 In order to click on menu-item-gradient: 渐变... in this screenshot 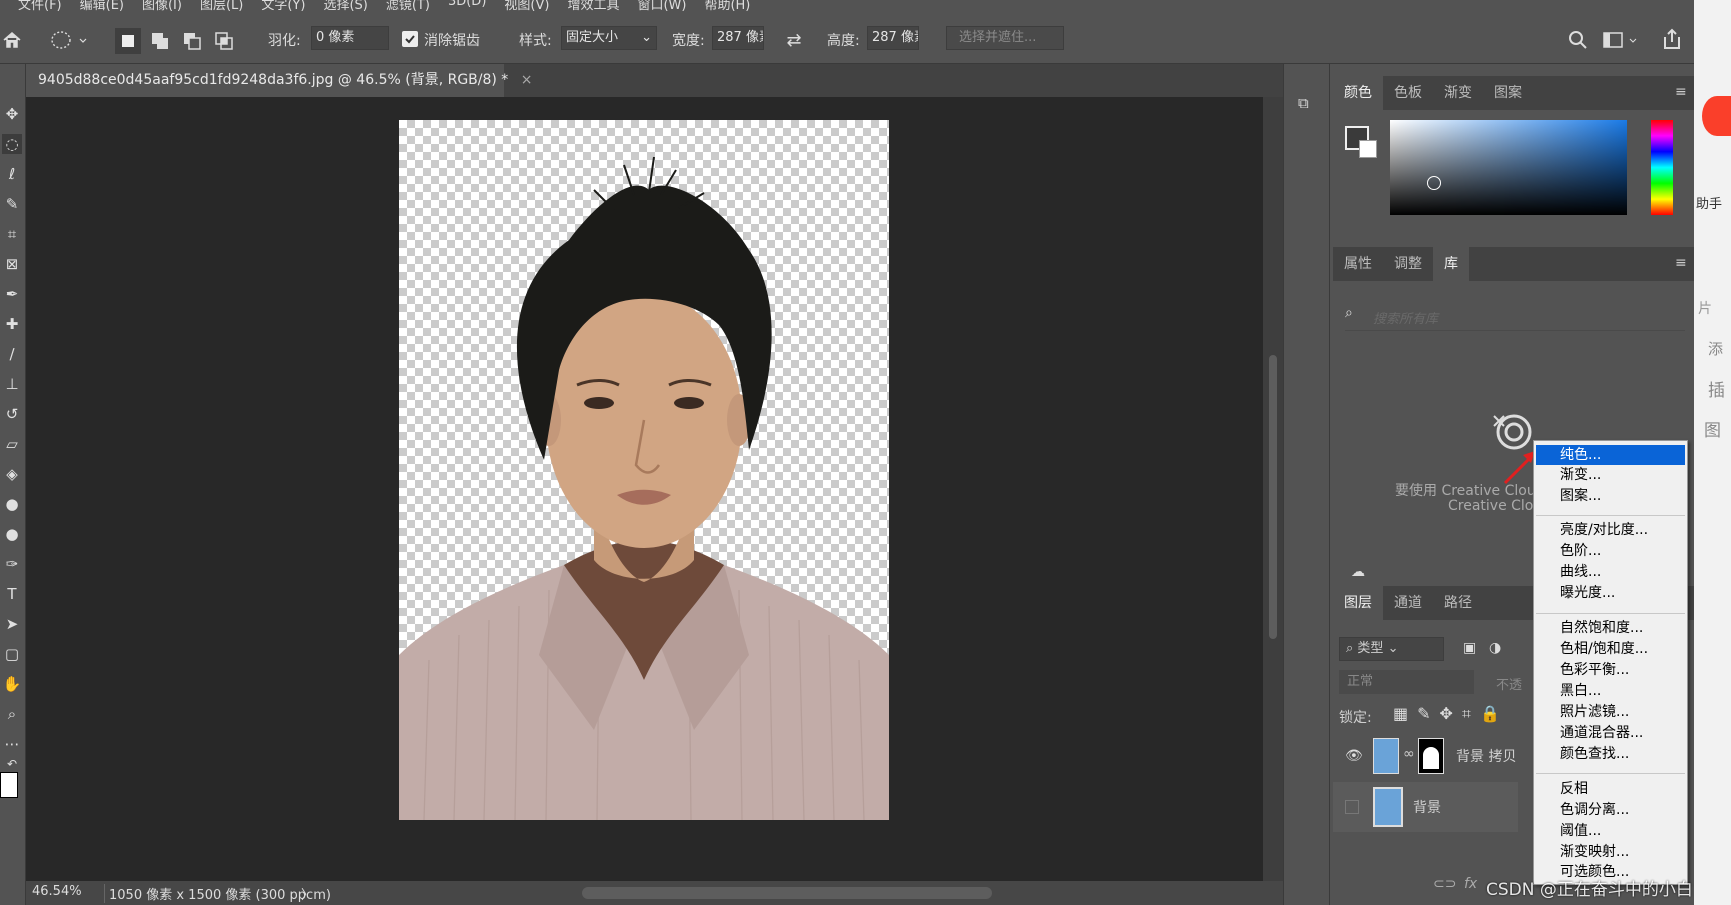, I will do `click(1610, 475)`.